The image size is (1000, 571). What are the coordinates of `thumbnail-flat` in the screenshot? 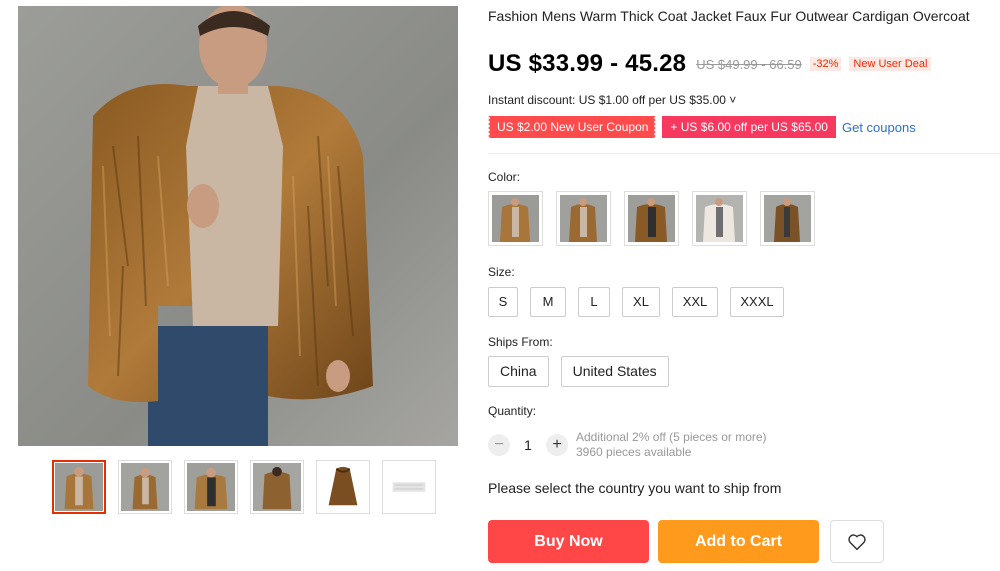 It's located at (343, 487).